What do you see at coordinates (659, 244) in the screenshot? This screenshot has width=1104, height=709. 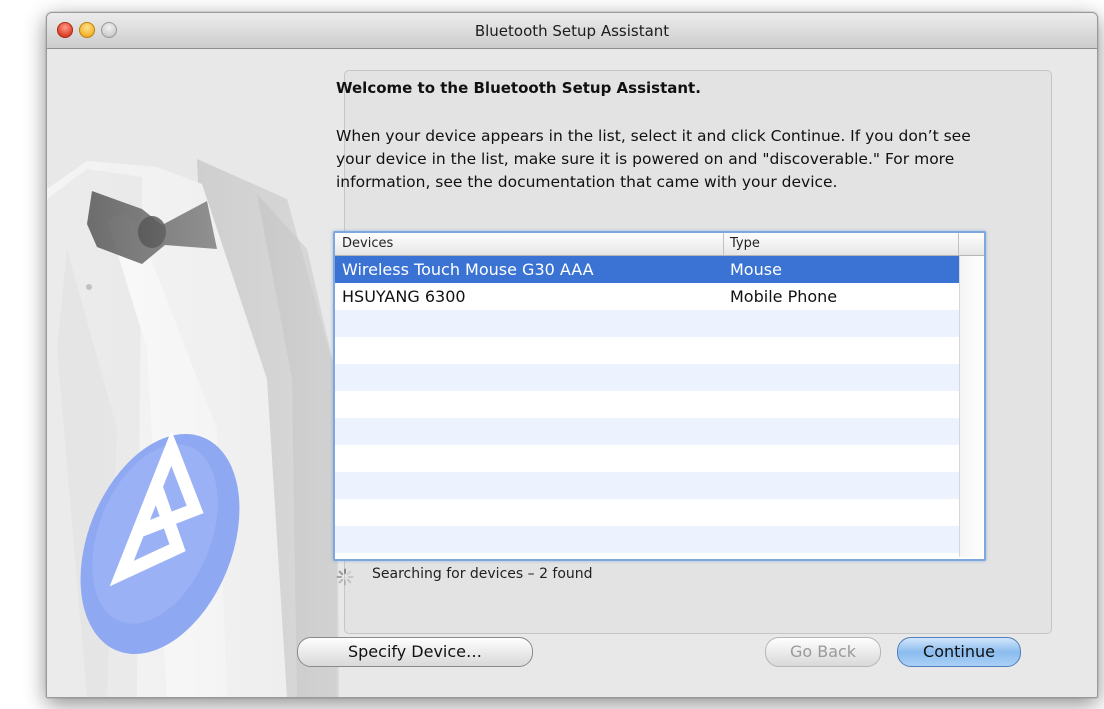 I see `table-header: Devices Type` at bounding box center [659, 244].